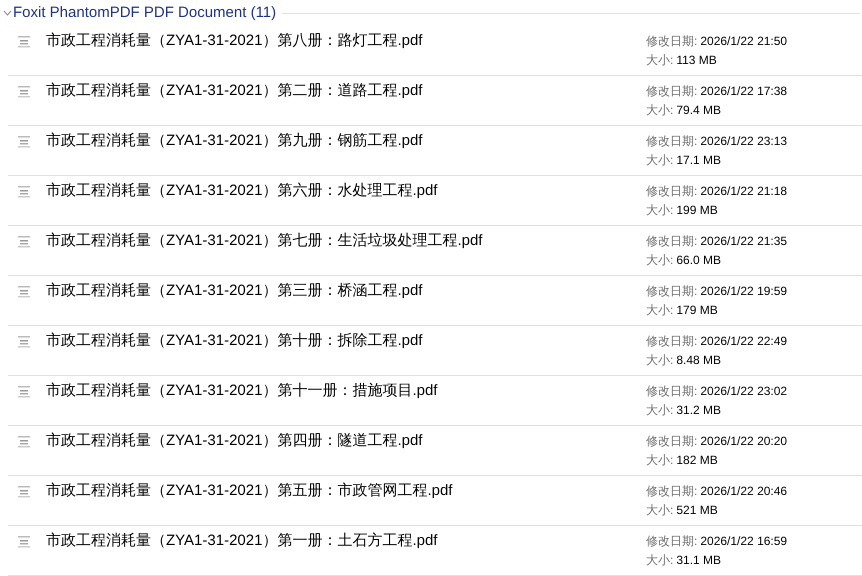 The width and height of the screenshot is (862, 576). What do you see at coordinates (744, 191) in the screenshot?
I see `modified-date: 2026/1/22 21:18` at bounding box center [744, 191].